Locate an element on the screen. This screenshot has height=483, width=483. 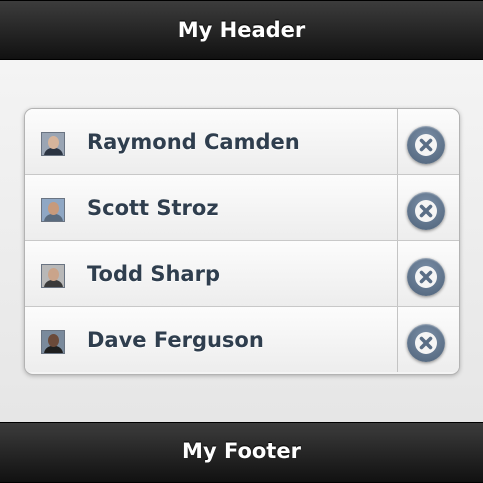
list-item-link: Scott Stroz is located at coordinates (211, 207).